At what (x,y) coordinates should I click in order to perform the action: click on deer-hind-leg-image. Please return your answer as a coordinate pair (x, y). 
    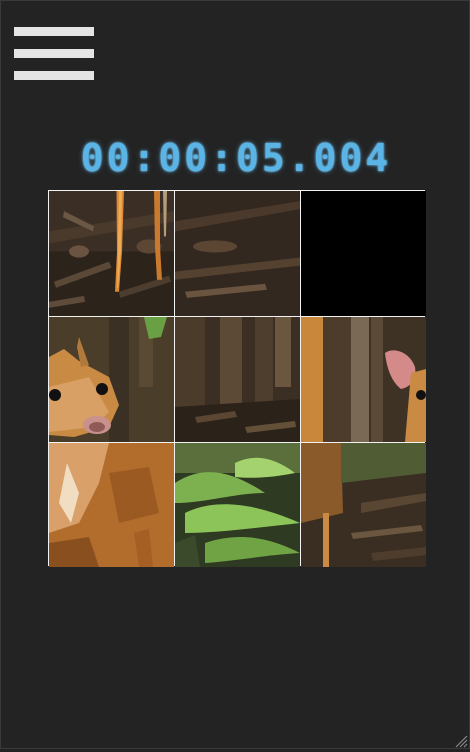
    Looking at the image, I should click on (363, 505).